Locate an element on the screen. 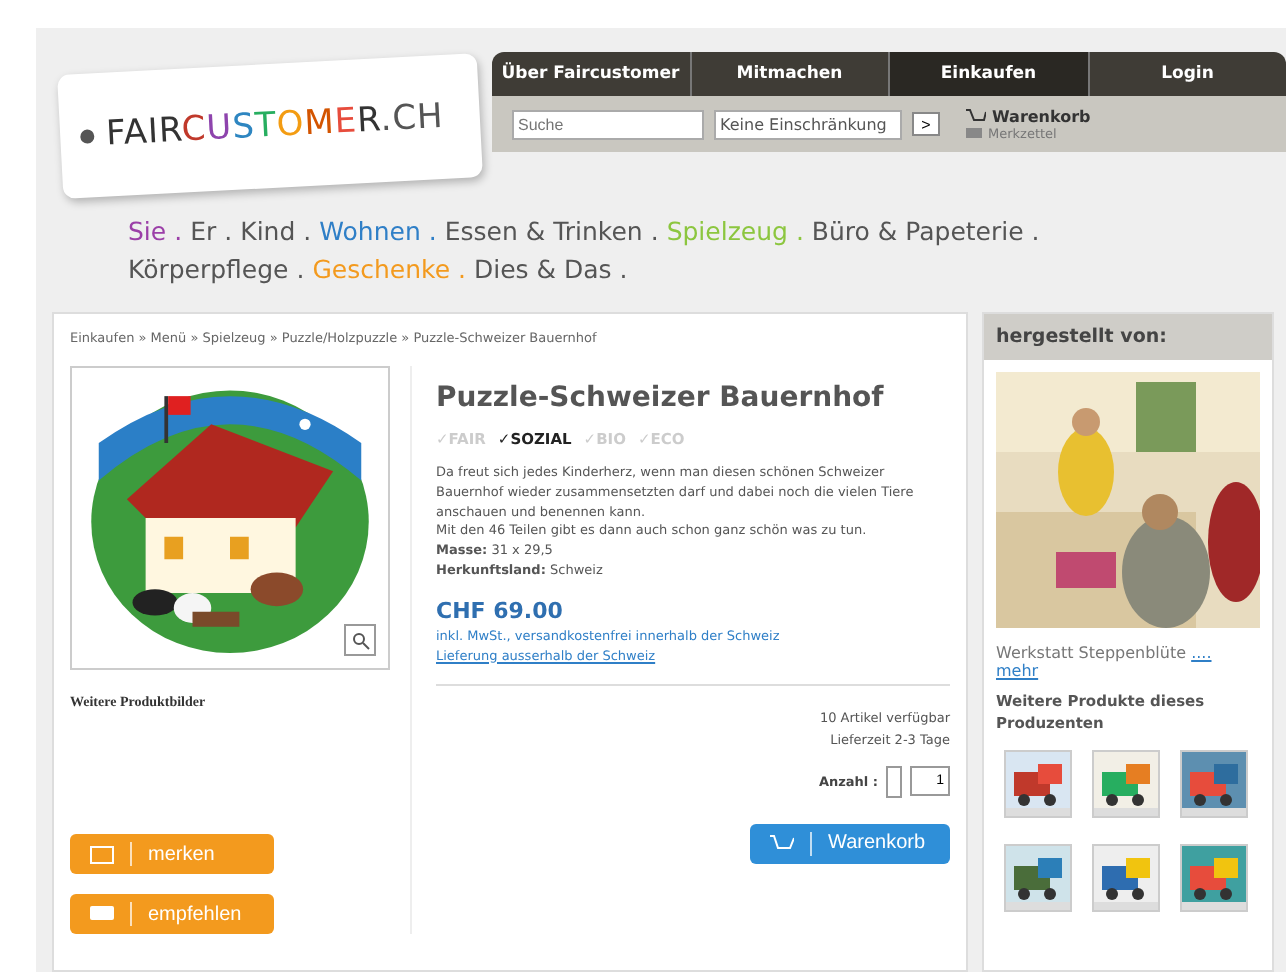 The image size is (1286, 972). go-button: > is located at coordinates (926, 124).